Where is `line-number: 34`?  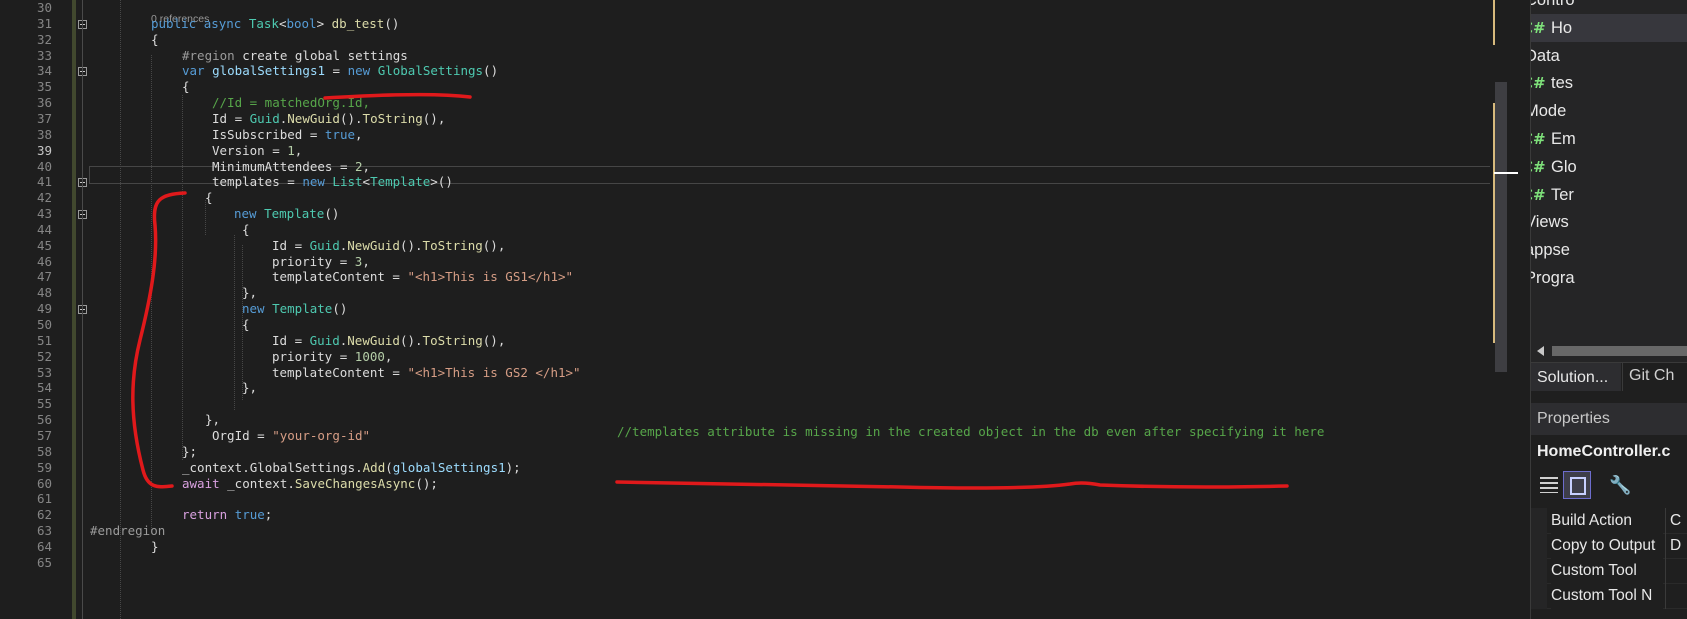 line-number: 34 is located at coordinates (44, 71).